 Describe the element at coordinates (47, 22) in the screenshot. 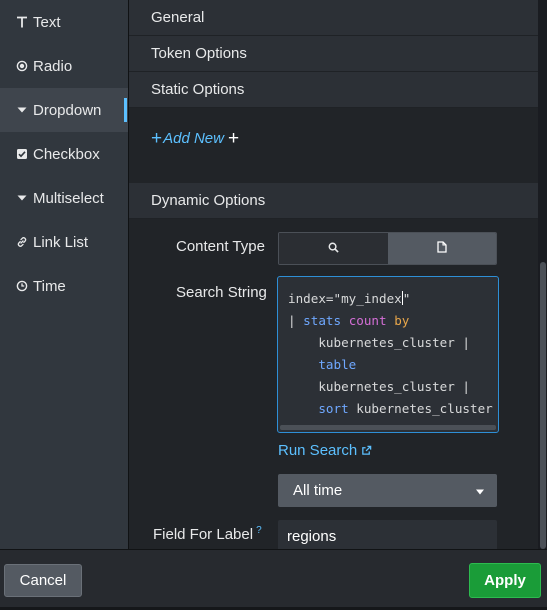

I see `sidebar-item-label: Text` at that location.